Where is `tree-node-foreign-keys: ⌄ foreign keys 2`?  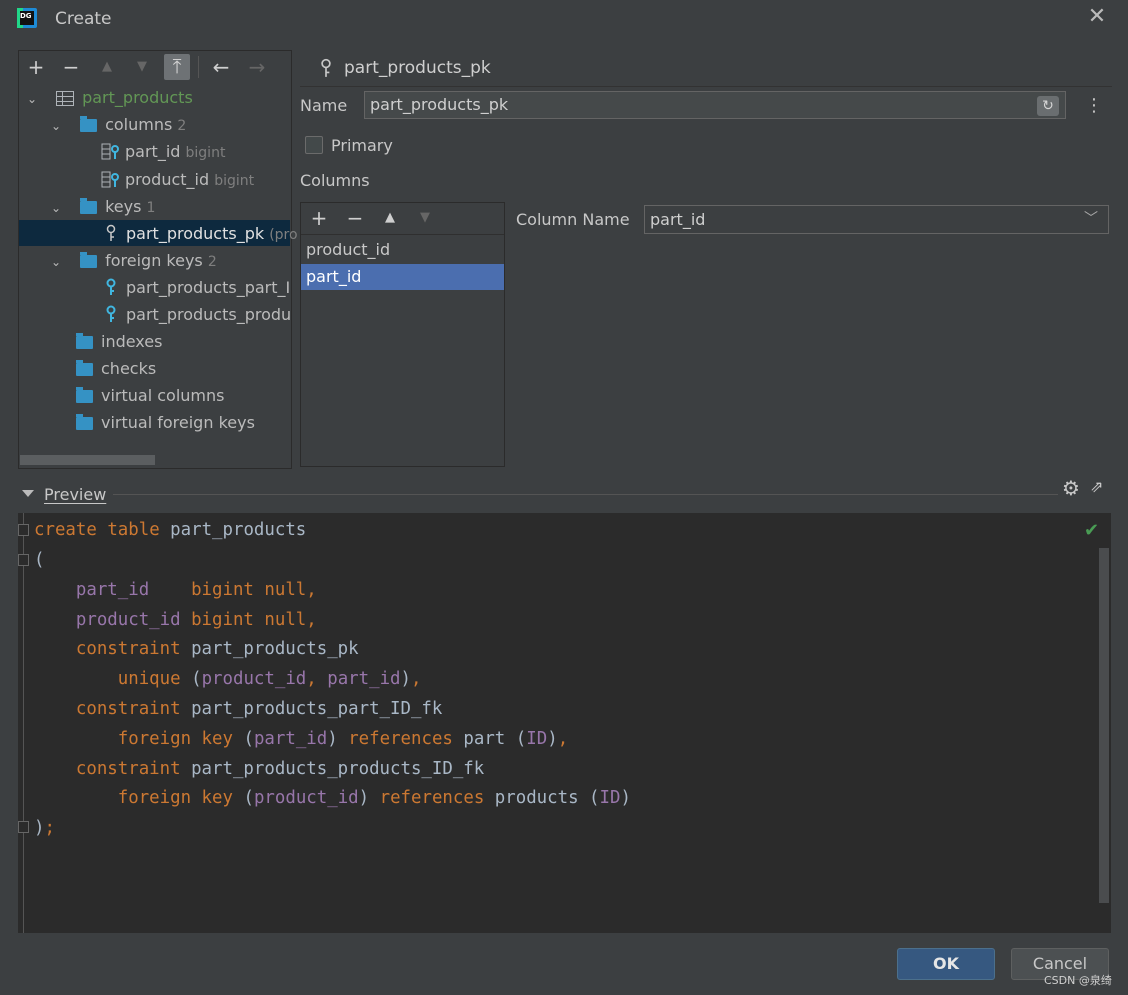 tree-node-foreign-keys: ⌄ foreign keys 2 is located at coordinates (134, 261).